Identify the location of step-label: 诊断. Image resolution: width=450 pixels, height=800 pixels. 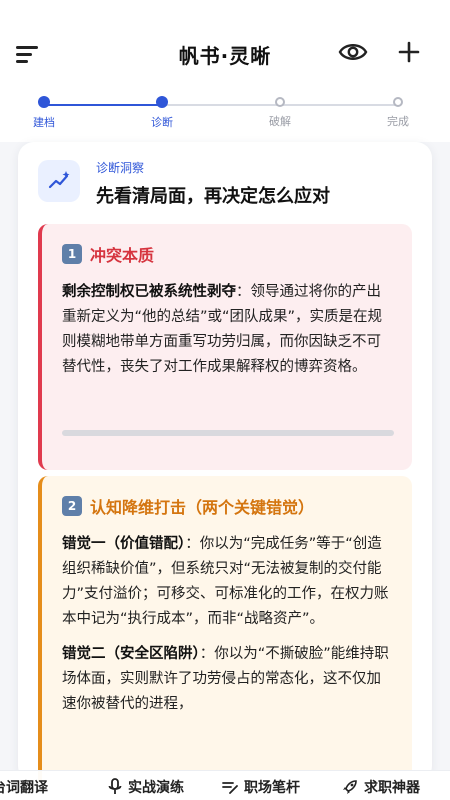
(162, 122).